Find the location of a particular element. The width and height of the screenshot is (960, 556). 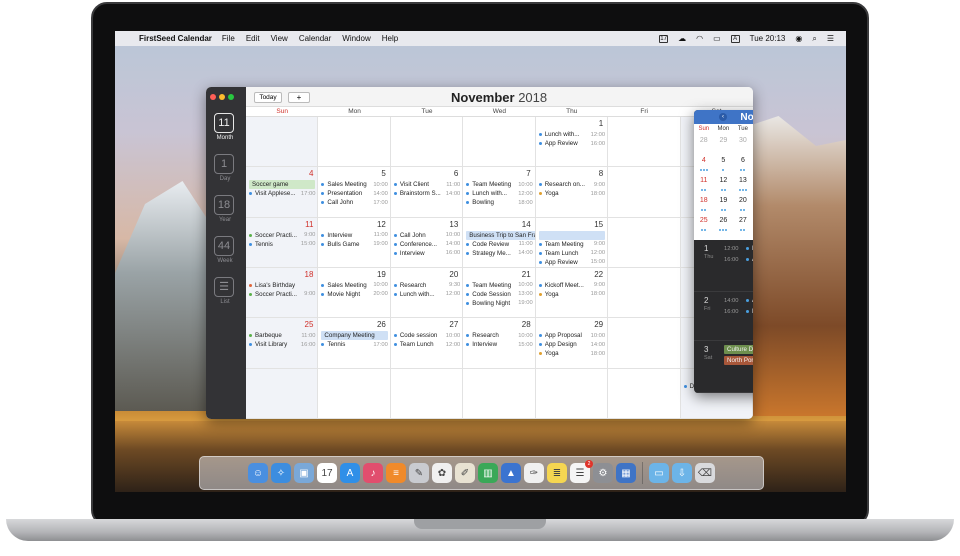

spotlight-icon: ⌕ is located at coordinates (814, 39).